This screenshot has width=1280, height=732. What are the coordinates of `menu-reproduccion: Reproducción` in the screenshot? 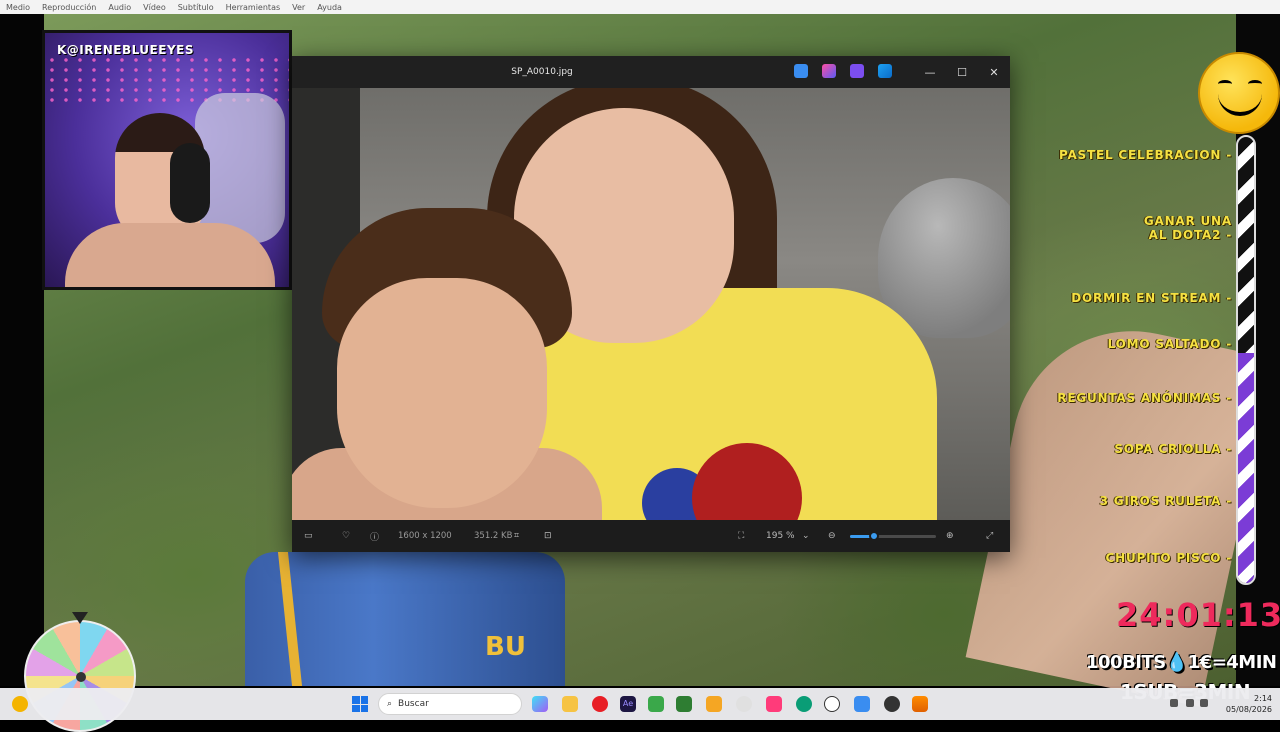 It's located at (69, 7).